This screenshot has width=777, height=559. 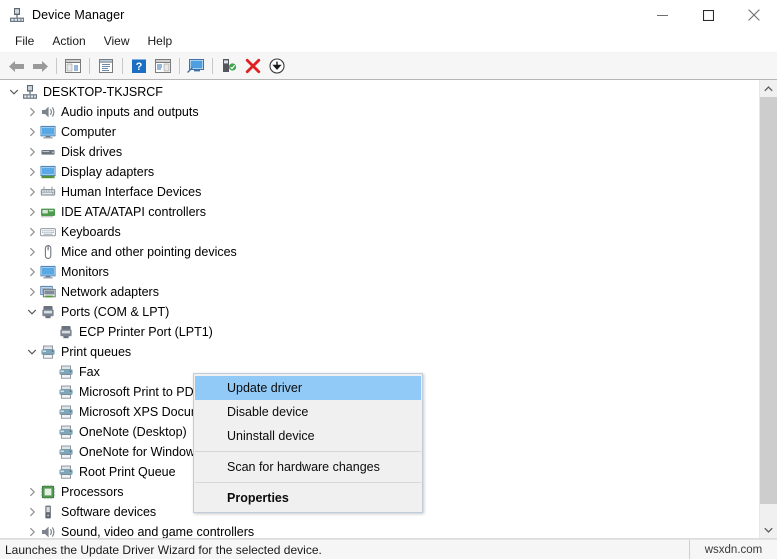 I want to click on properties-button, so click(x=106, y=66).